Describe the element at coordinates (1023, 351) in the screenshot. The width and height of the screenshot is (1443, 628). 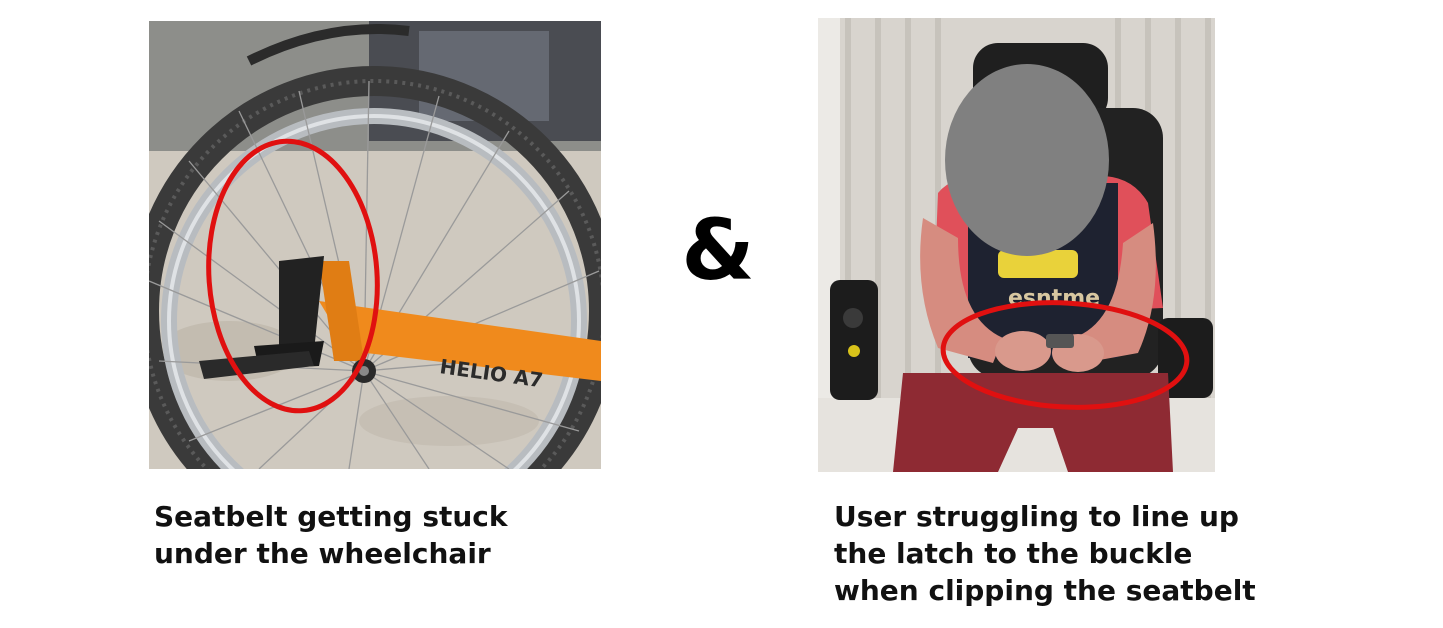
I see `user-left-hand` at that location.